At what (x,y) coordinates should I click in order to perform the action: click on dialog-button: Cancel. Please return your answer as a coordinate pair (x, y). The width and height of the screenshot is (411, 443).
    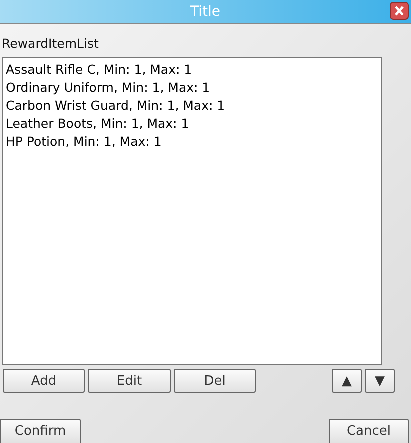
    Looking at the image, I should click on (369, 431).